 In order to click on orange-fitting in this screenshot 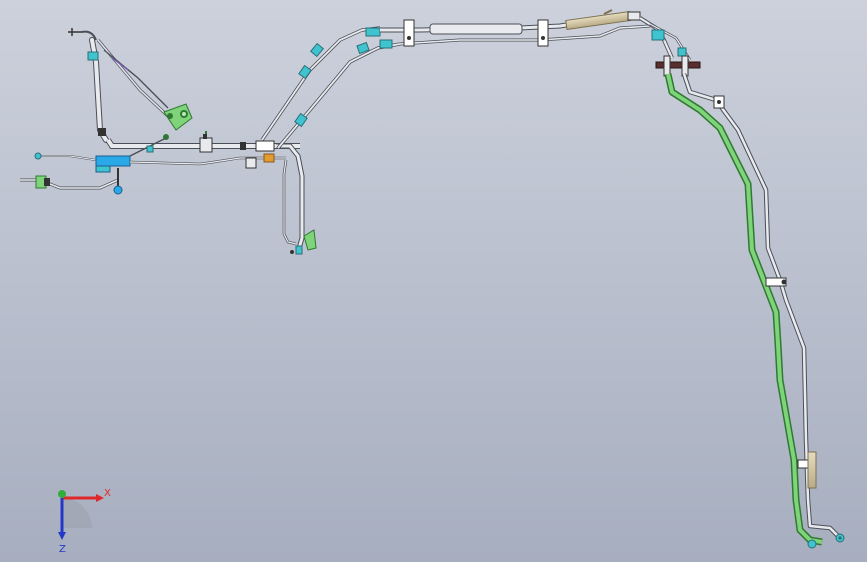, I will do `click(269, 158)`.